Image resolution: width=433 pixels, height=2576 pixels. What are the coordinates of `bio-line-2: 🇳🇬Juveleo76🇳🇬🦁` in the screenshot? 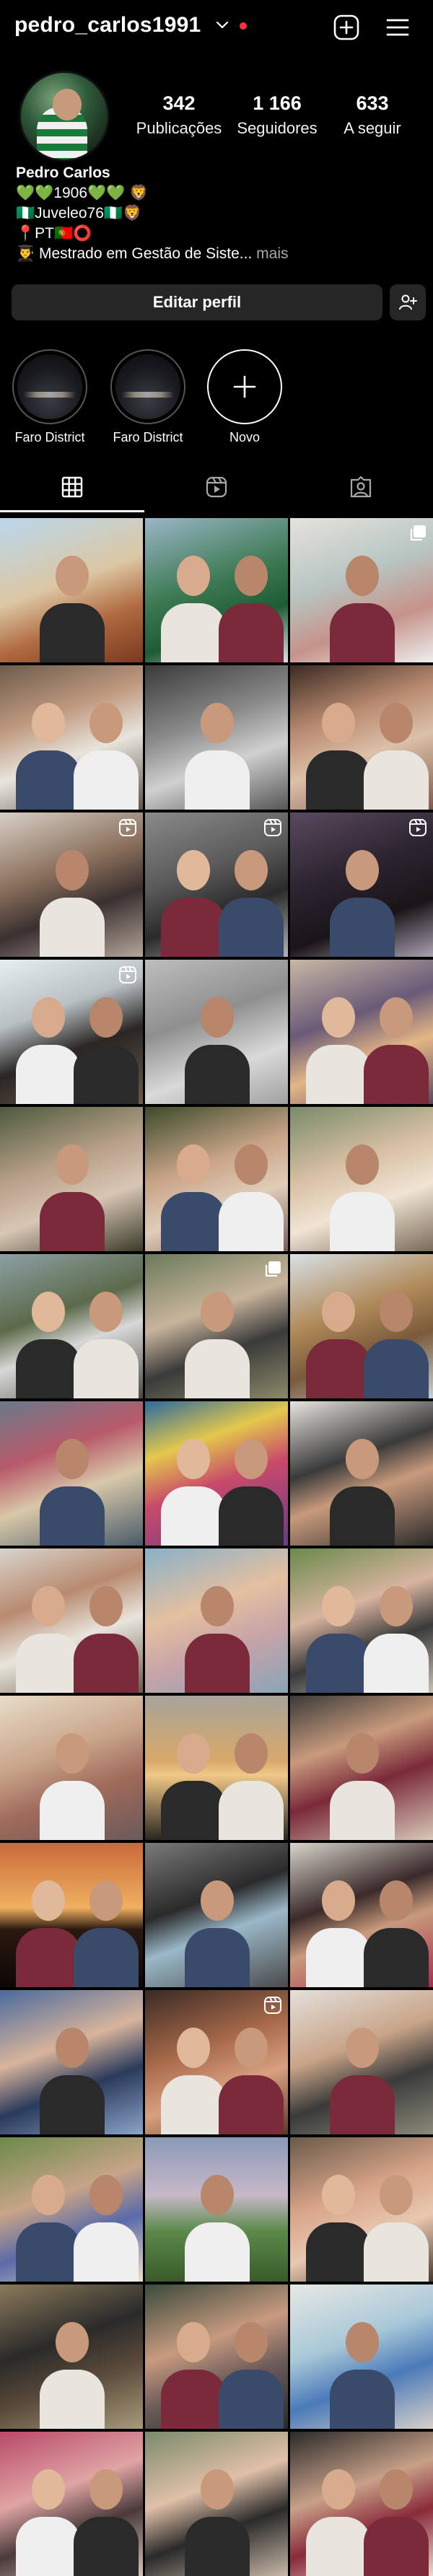 It's located at (79, 213).